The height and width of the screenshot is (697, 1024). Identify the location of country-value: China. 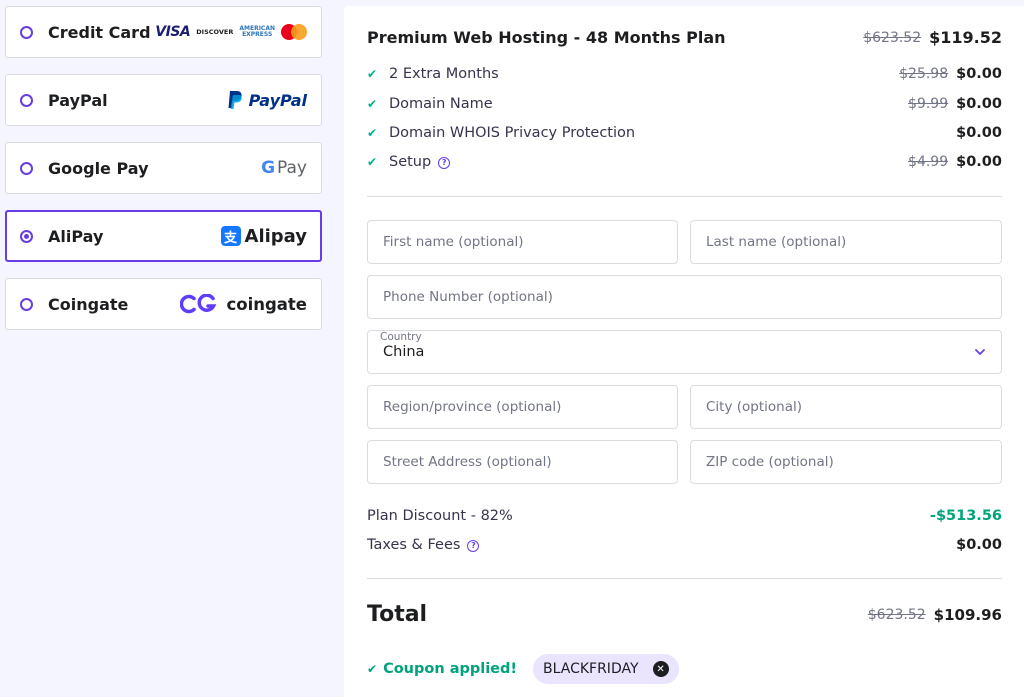
(404, 352).